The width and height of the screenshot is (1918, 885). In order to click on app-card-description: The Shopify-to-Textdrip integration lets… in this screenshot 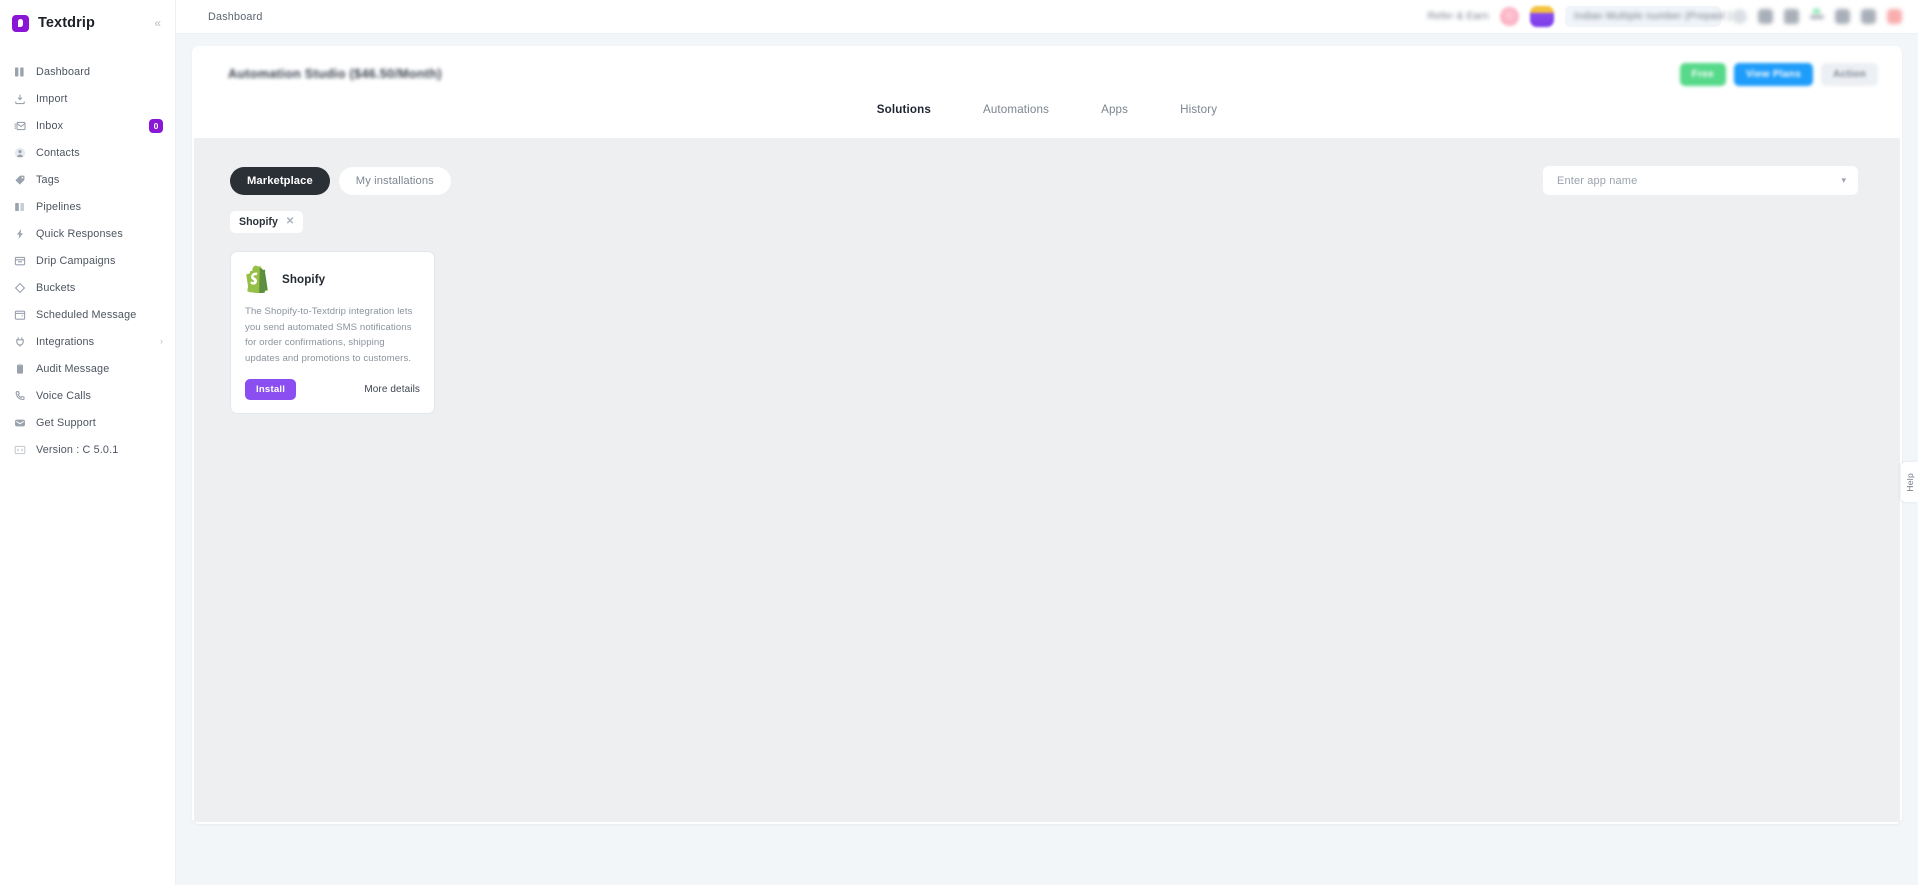, I will do `click(329, 335)`.